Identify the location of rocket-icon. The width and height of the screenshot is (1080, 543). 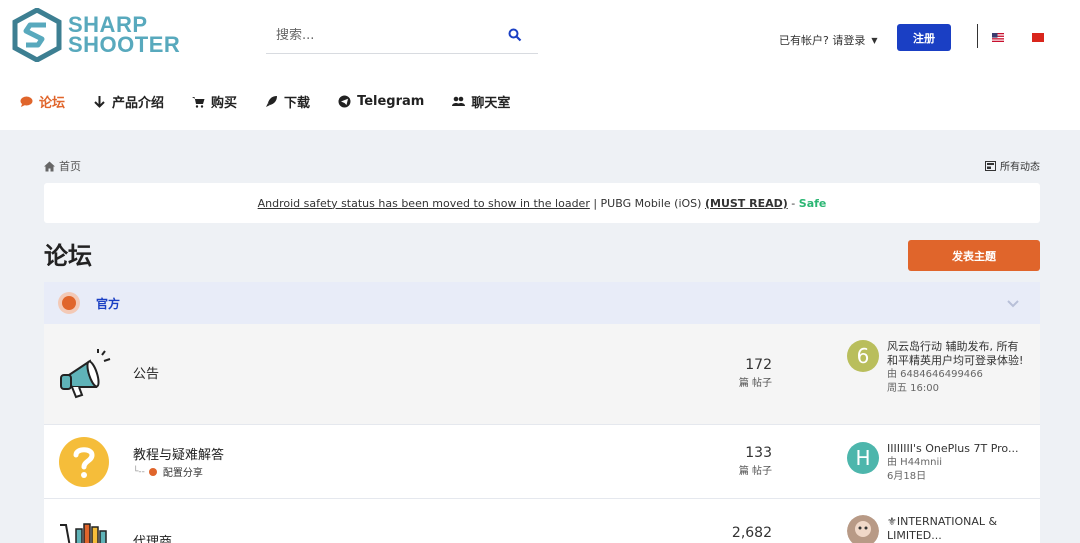
(272, 101).